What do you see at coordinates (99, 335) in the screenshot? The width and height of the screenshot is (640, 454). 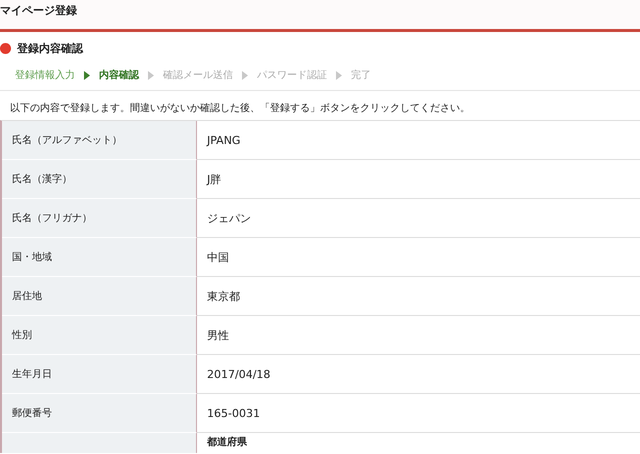 I see `field-label: 性別` at bounding box center [99, 335].